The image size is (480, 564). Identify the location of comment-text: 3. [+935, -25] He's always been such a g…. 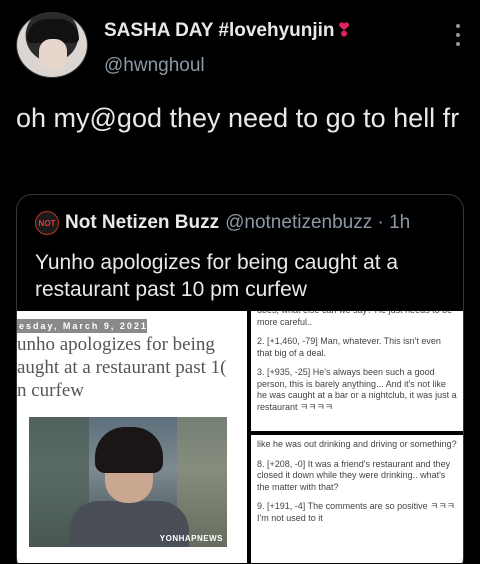
(357, 389).